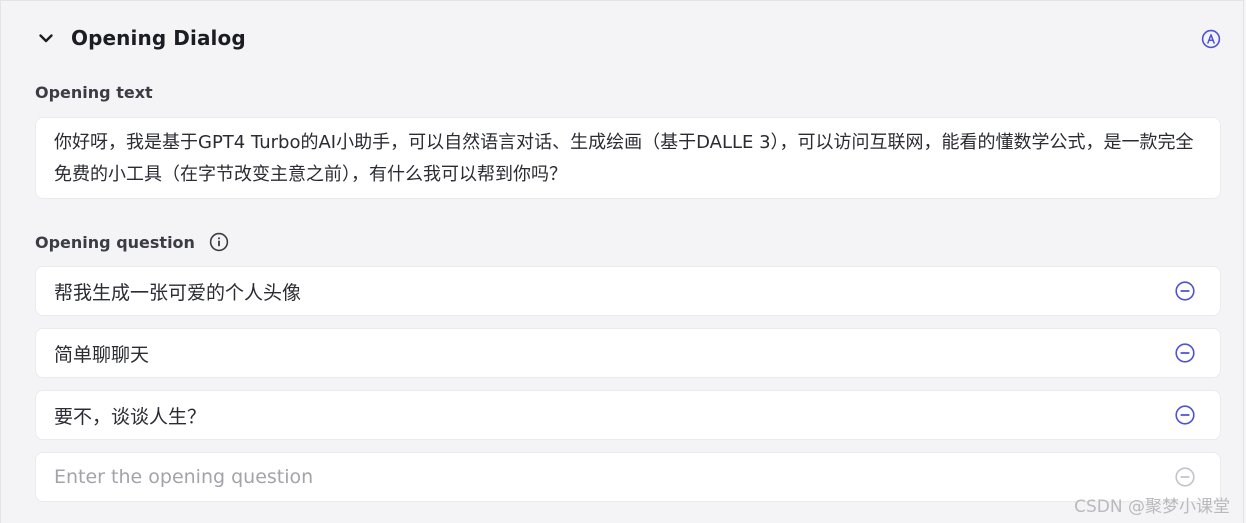 Image resolution: width=1246 pixels, height=523 pixels. Describe the element at coordinates (158, 38) in the screenshot. I see `section-title: Opening Dialog` at that location.